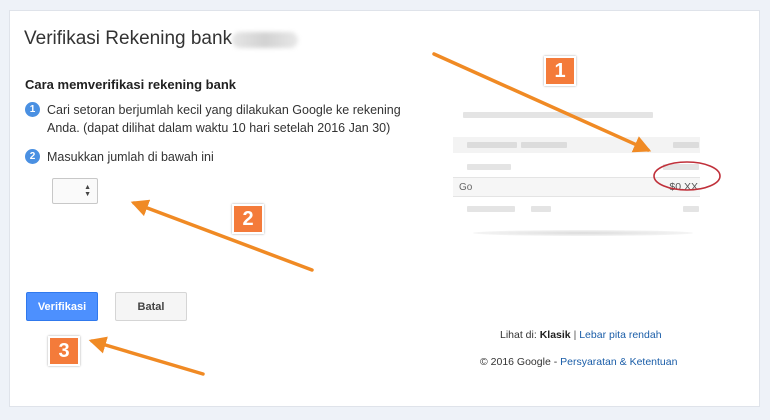  I want to click on statement-amount: $0.XX, so click(683, 187).